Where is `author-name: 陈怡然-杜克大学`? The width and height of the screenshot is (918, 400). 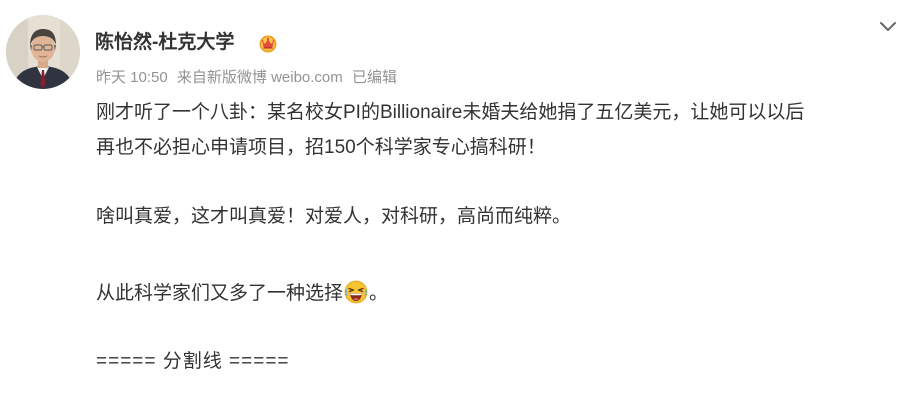
author-name: 陈怡然-杜克大学 is located at coordinates (164, 43).